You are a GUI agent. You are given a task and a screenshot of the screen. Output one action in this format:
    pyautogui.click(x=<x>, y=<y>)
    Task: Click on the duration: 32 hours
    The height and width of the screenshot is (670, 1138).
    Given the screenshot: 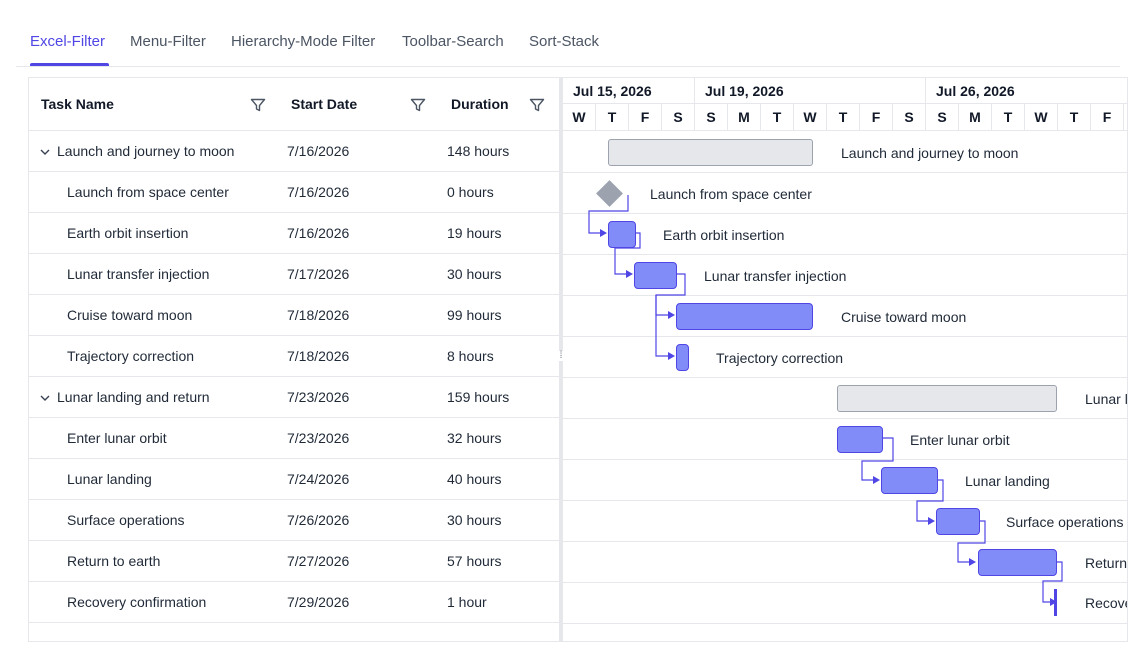 What is the action you would take?
    pyautogui.click(x=474, y=438)
    